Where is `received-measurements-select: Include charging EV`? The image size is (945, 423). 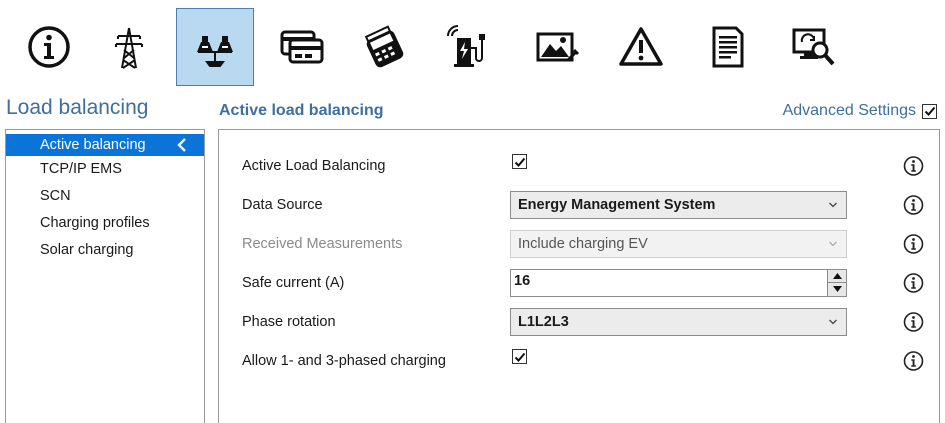 received-measurements-select: Include charging EV is located at coordinates (678, 243).